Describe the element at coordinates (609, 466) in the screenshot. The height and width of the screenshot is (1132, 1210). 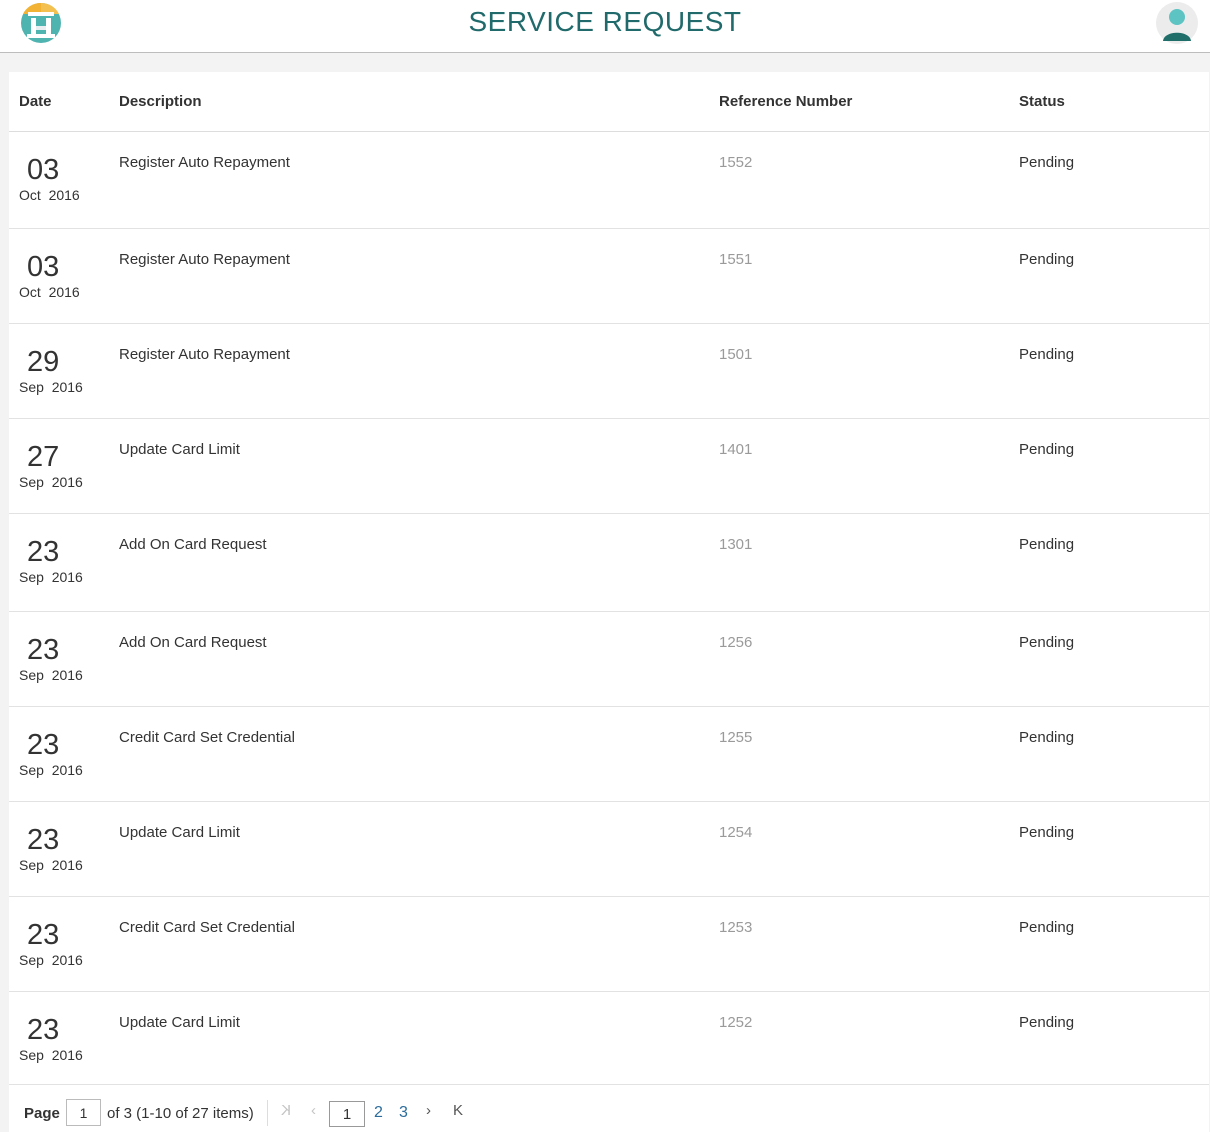
I see `table-row: 27 Sep 2016 Update Card Limit 1401 Pending` at that location.